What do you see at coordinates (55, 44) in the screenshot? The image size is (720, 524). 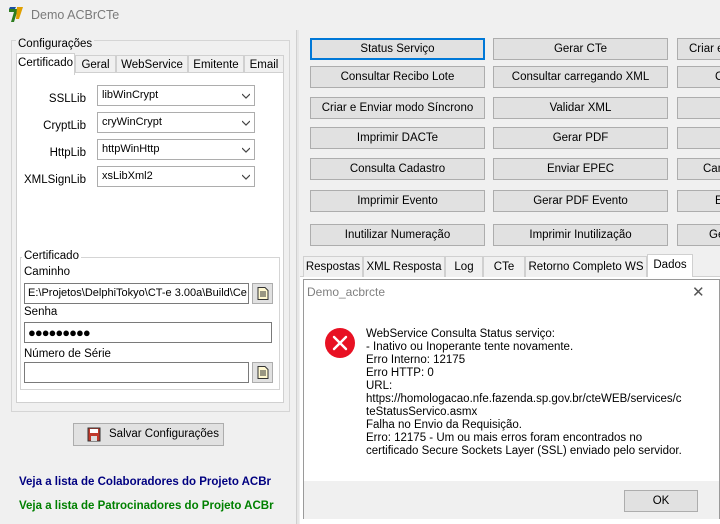 I see `config-group-label: Configurações` at bounding box center [55, 44].